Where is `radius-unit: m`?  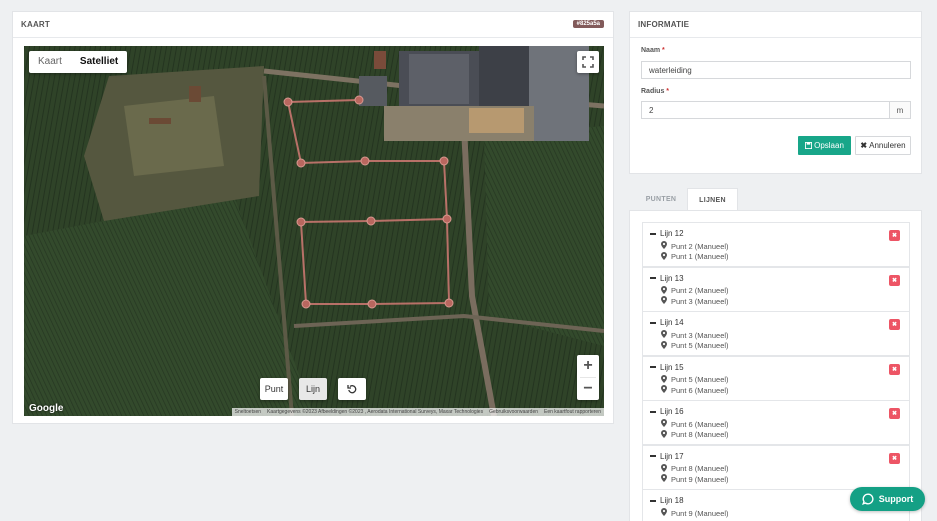 radius-unit: m is located at coordinates (900, 110).